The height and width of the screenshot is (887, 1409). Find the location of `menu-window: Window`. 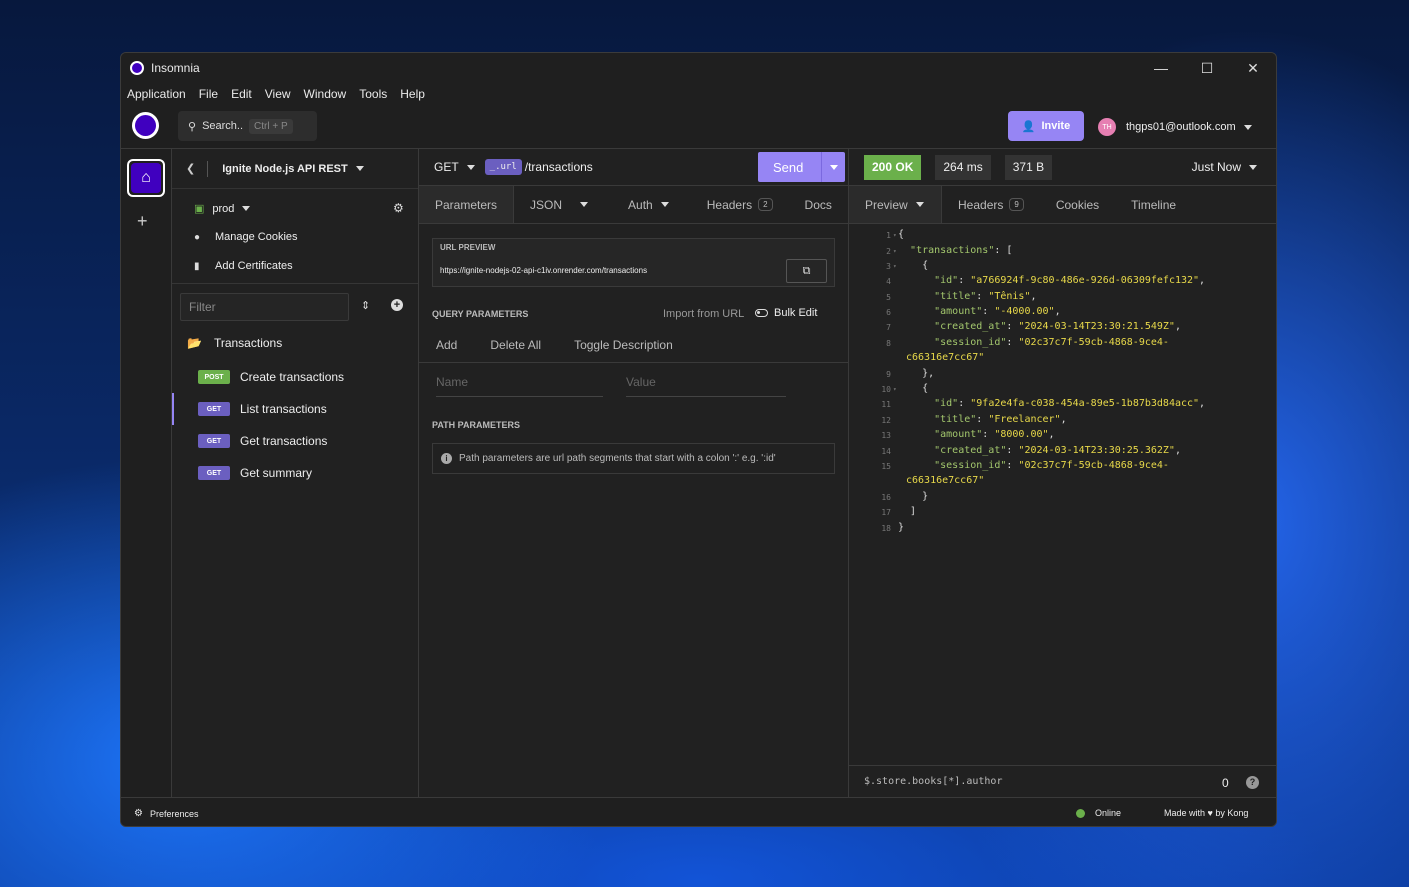

menu-window: Window is located at coordinates (325, 94).